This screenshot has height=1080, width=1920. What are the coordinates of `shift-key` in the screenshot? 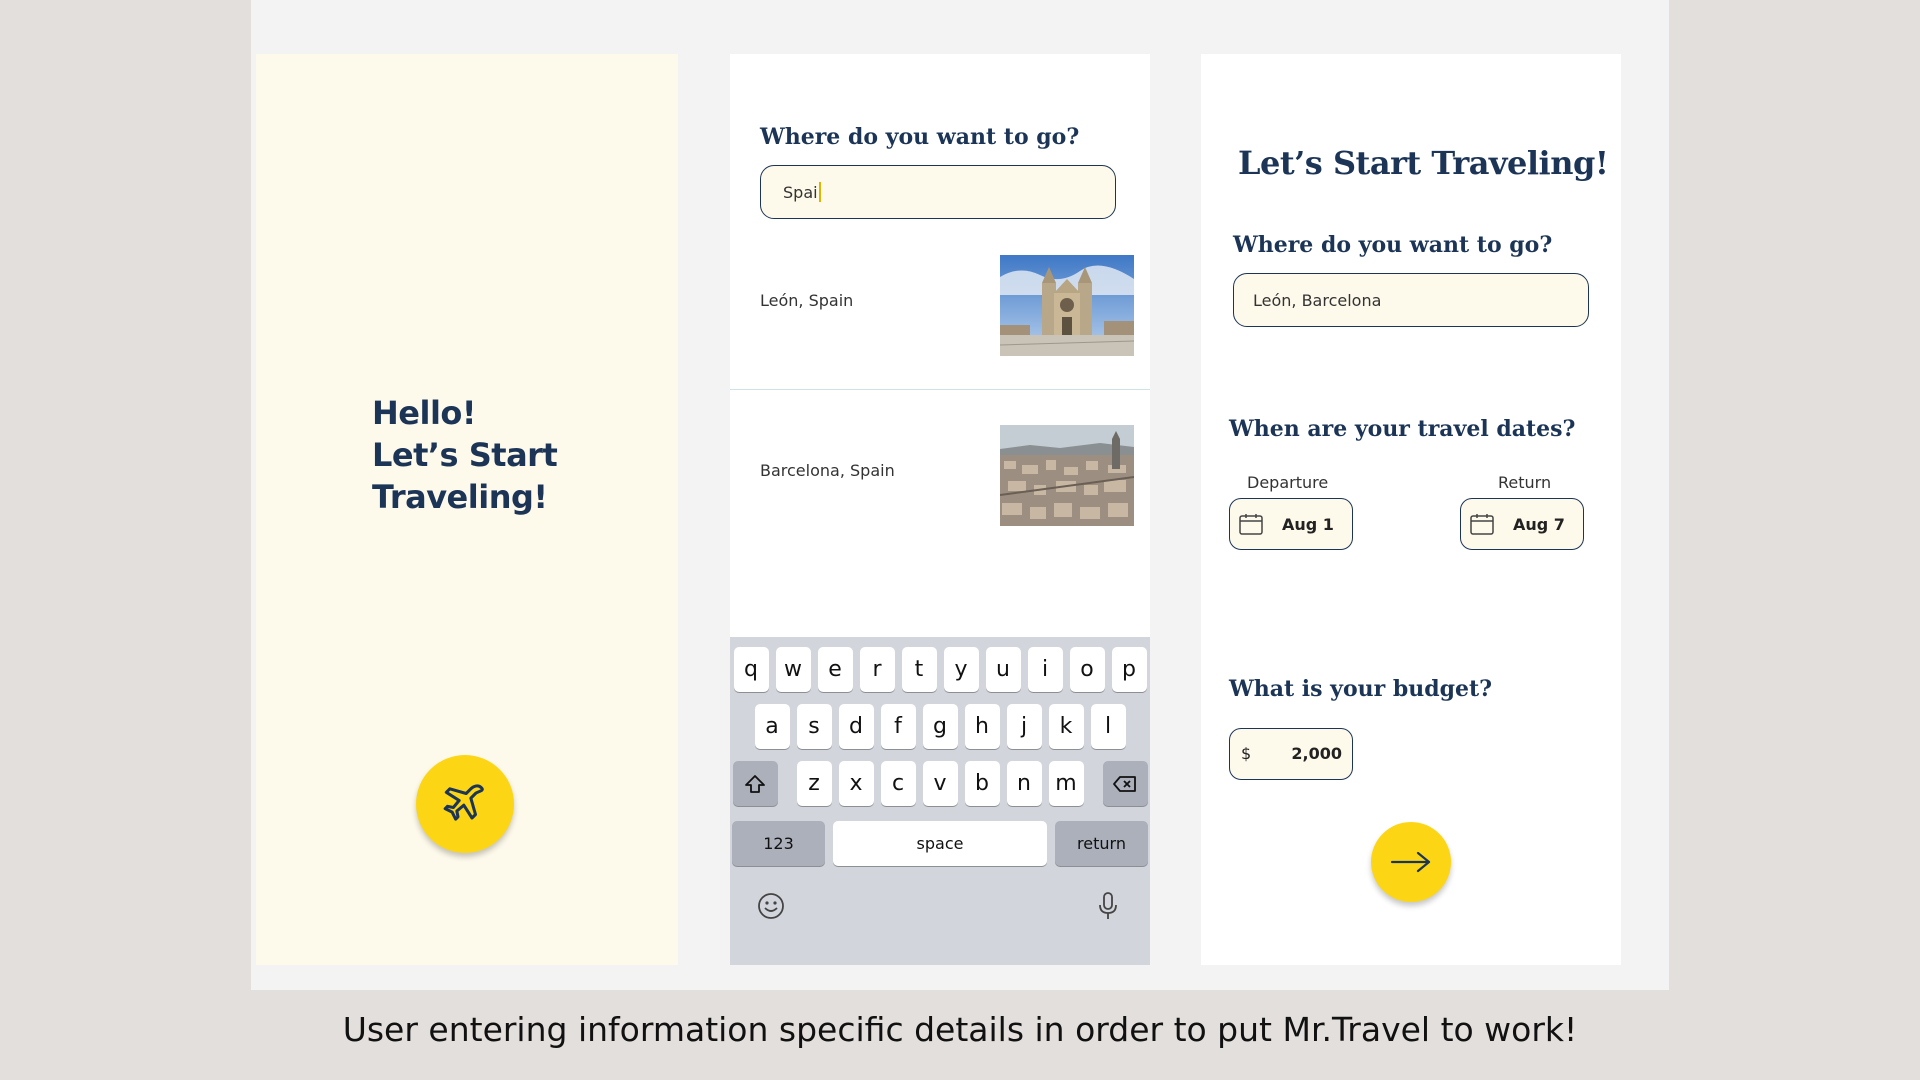 It's located at (755, 783).